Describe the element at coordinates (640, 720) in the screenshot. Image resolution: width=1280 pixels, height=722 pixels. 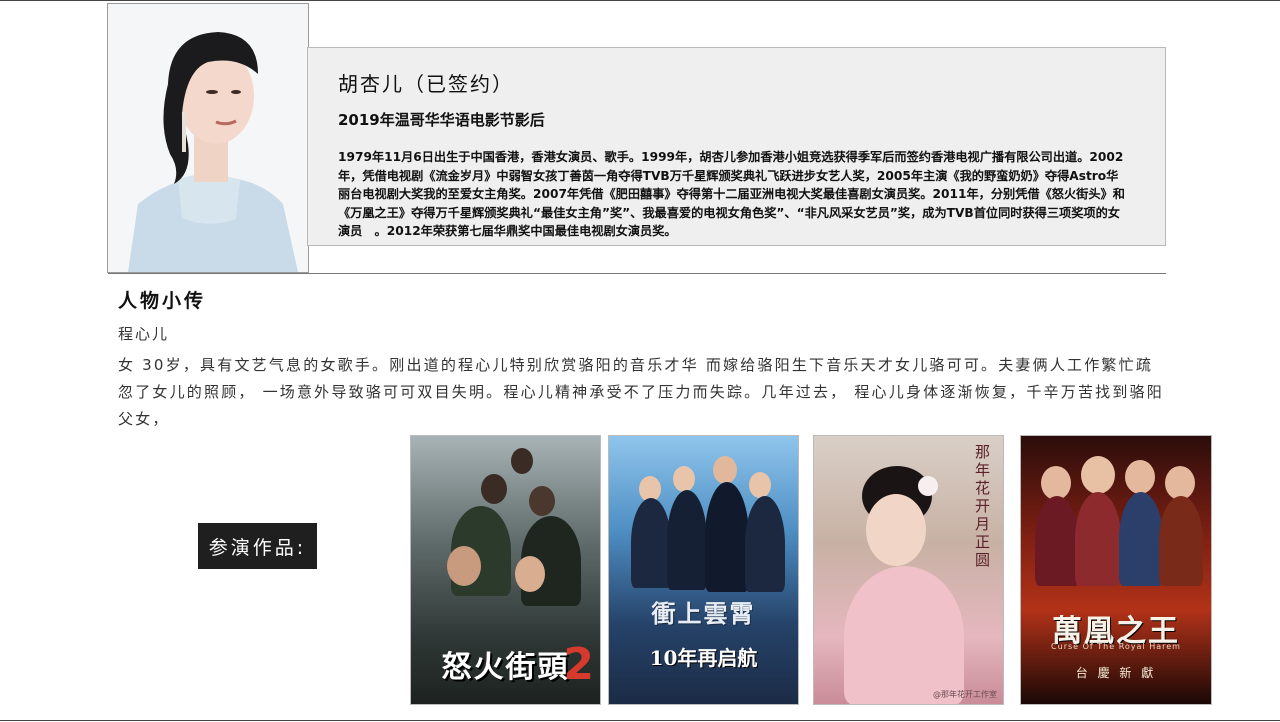
I see `bottom-divider` at that location.